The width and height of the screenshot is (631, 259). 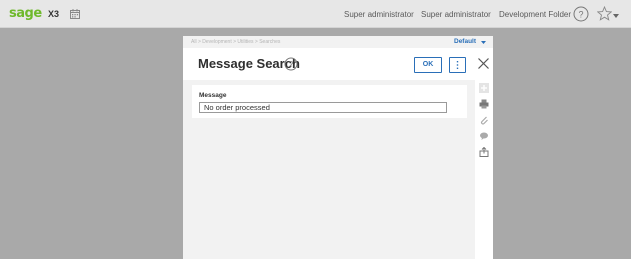 What do you see at coordinates (484, 152) in the screenshot?
I see `export-icon` at bounding box center [484, 152].